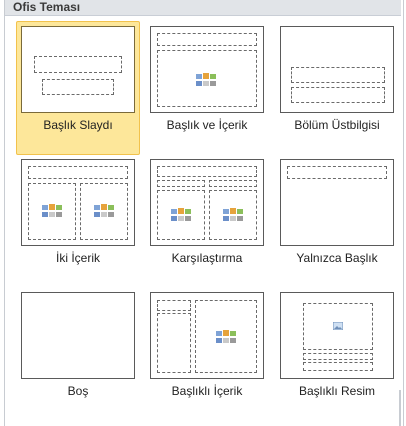  I want to click on layout-two-content: İki İçerik, so click(78, 221).